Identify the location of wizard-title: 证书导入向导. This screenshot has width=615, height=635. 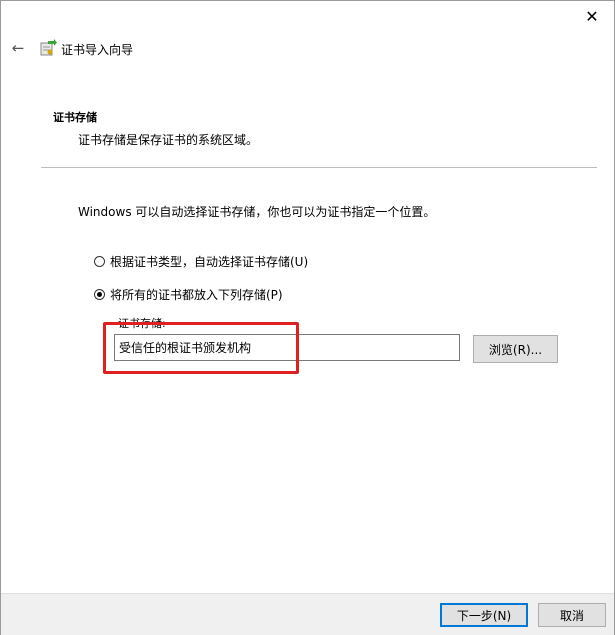
(97, 50).